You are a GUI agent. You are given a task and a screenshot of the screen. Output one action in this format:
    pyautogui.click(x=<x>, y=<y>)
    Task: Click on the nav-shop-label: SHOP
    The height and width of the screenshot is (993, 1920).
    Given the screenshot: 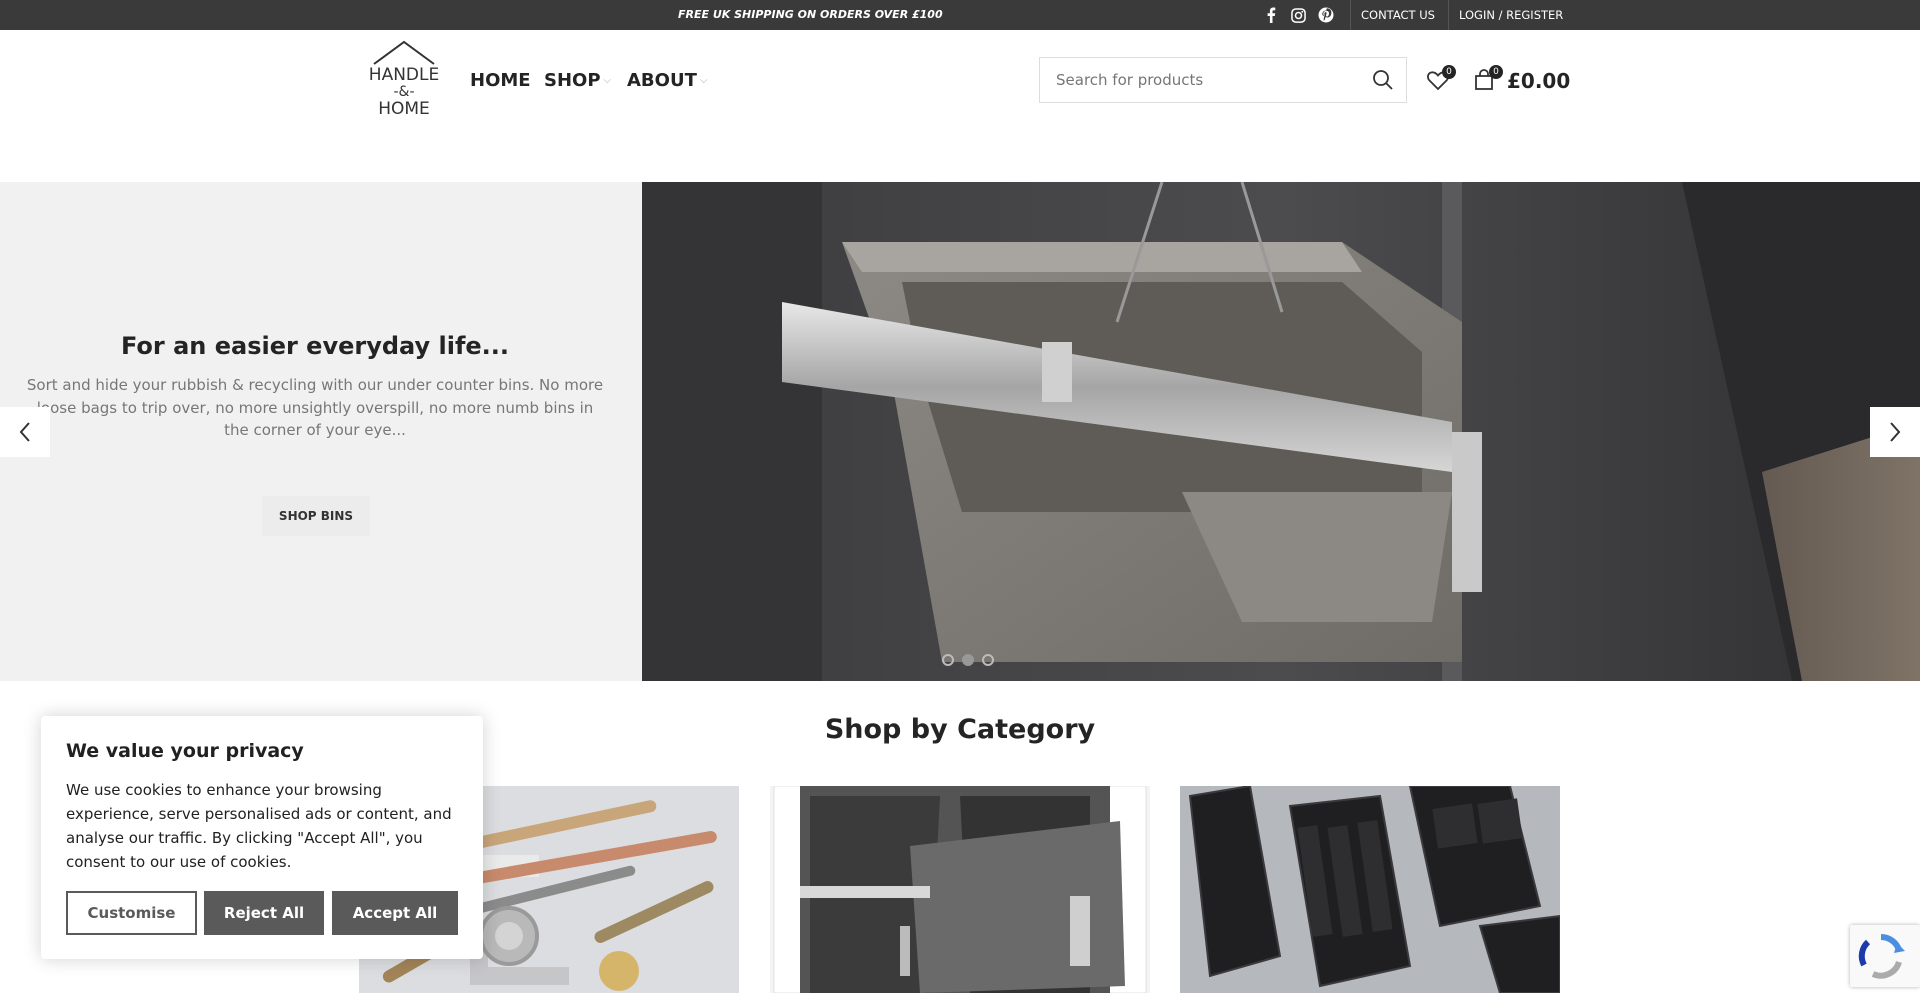 What is the action you would take?
    pyautogui.click(x=572, y=80)
    